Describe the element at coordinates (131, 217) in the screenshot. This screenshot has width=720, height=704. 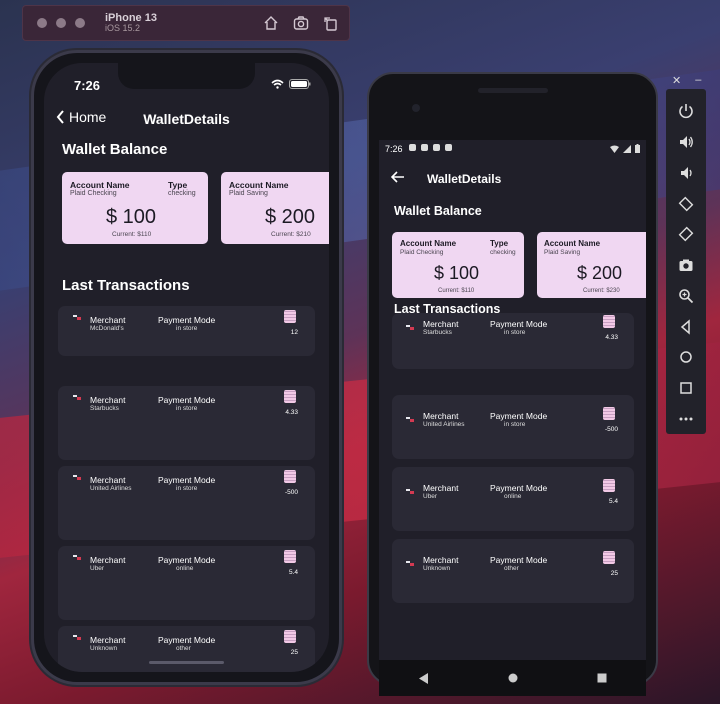
I see `account-amount: $ 100` at that location.